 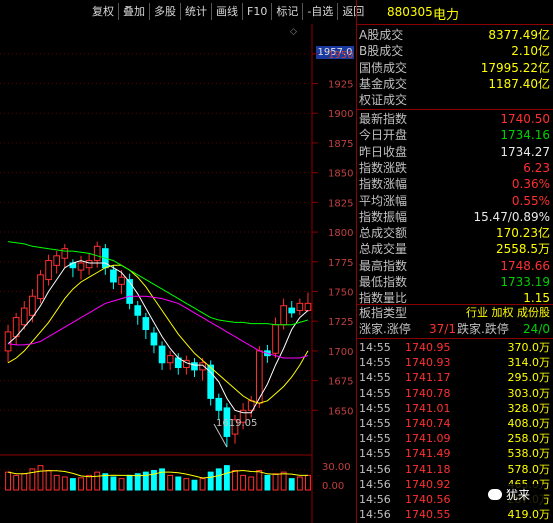 What do you see at coordinates (455, 201) in the screenshot?
I see `quote-row: 平均涨幅 0.55%` at bounding box center [455, 201].